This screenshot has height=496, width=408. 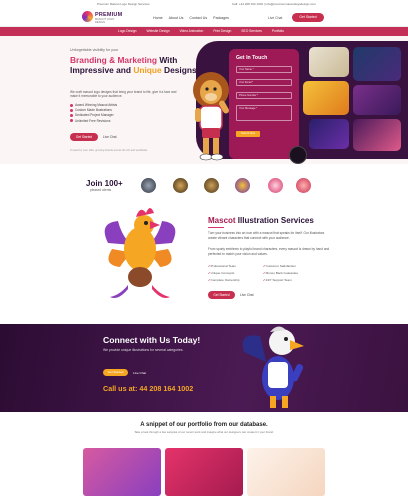 What do you see at coordinates (264, 95) in the screenshot?
I see `phone-field: Phone Number *` at bounding box center [264, 95].